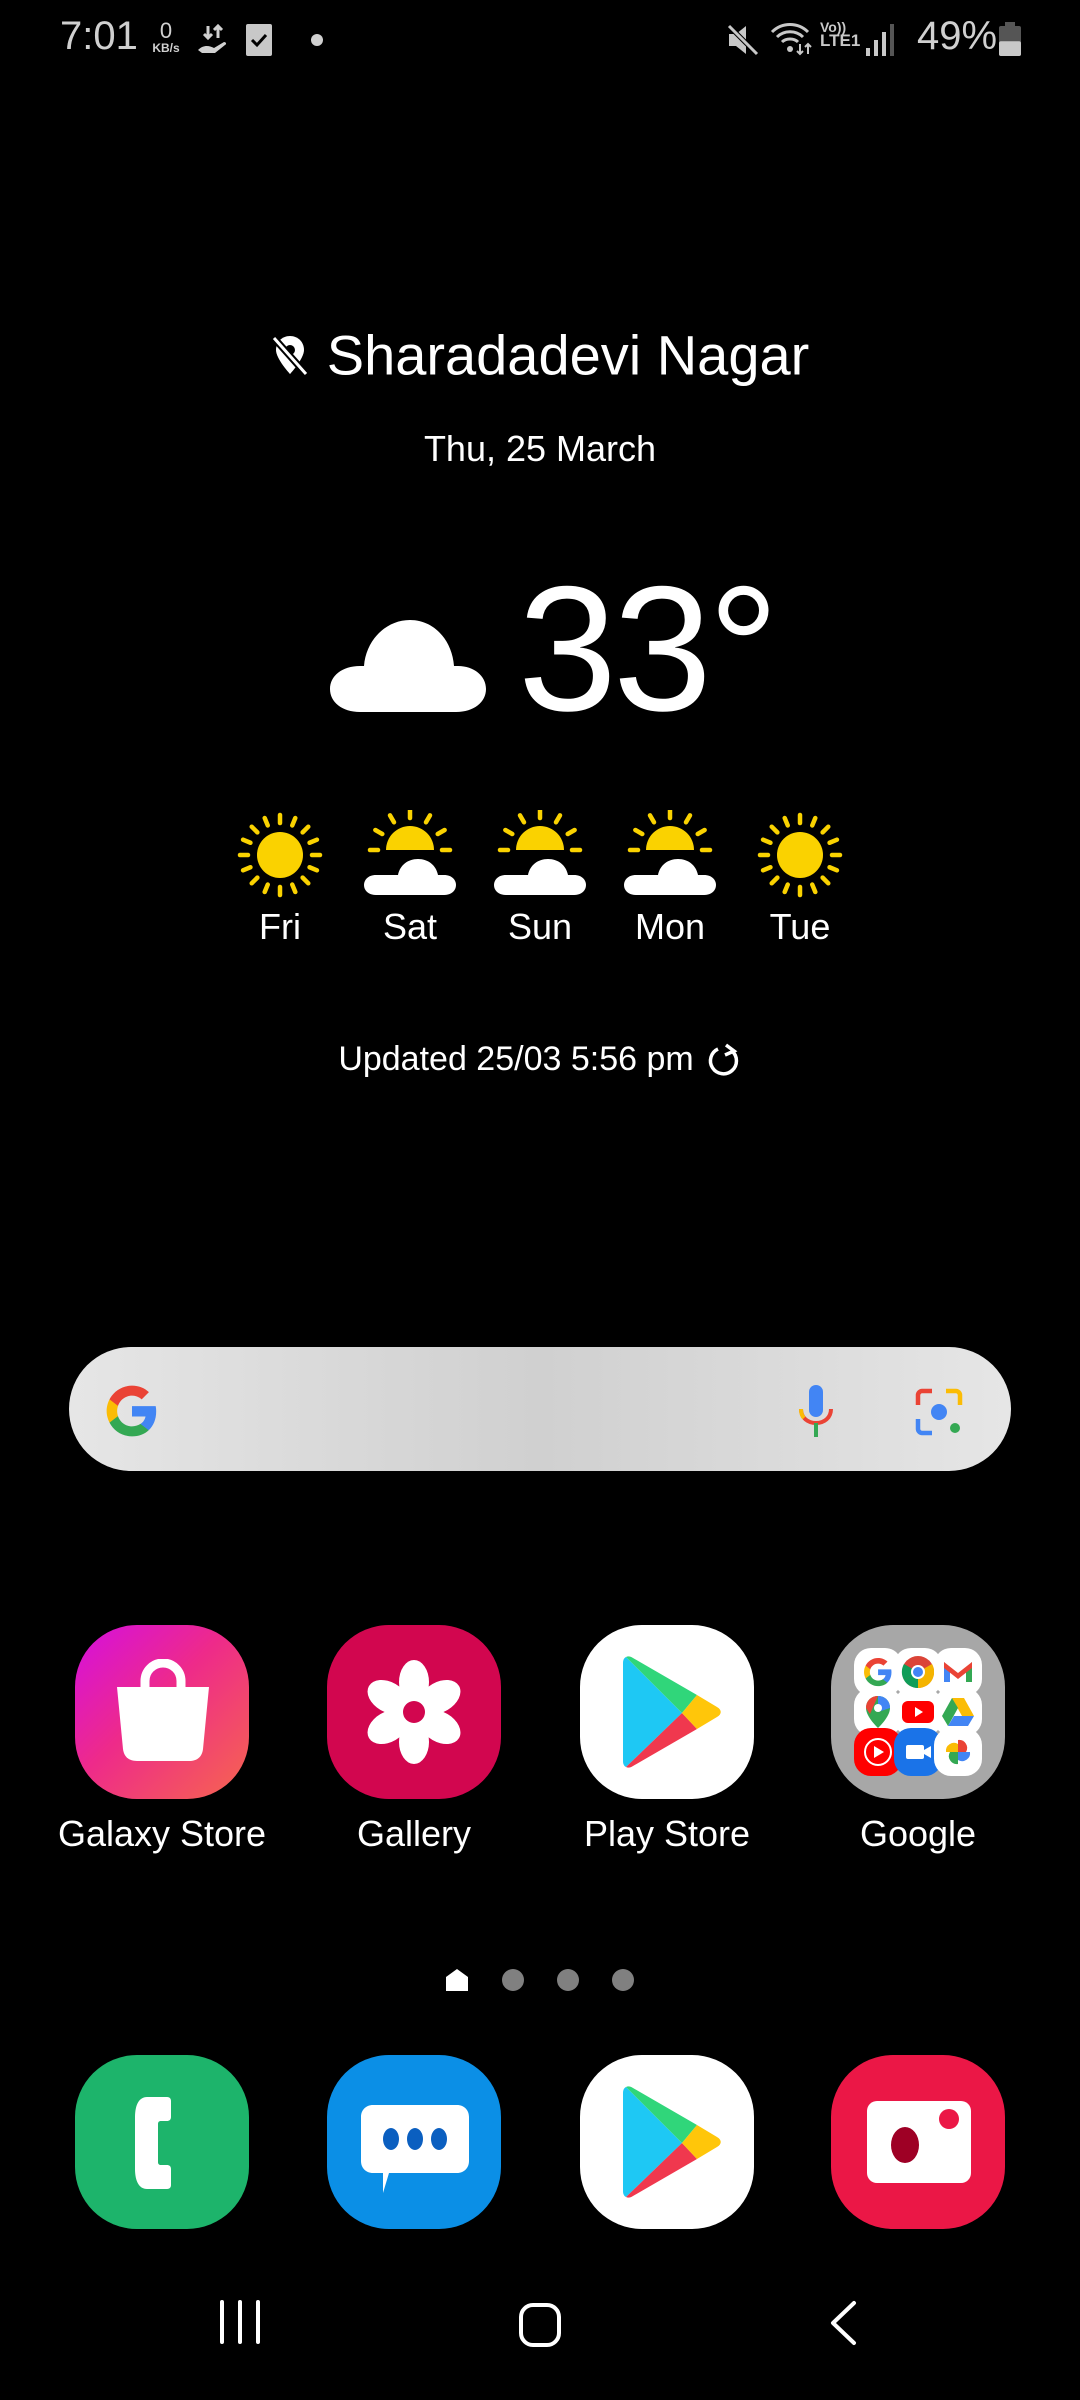 Image resolution: width=1080 pixels, height=2400 pixels. I want to click on home-icon, so click(540, 2325).